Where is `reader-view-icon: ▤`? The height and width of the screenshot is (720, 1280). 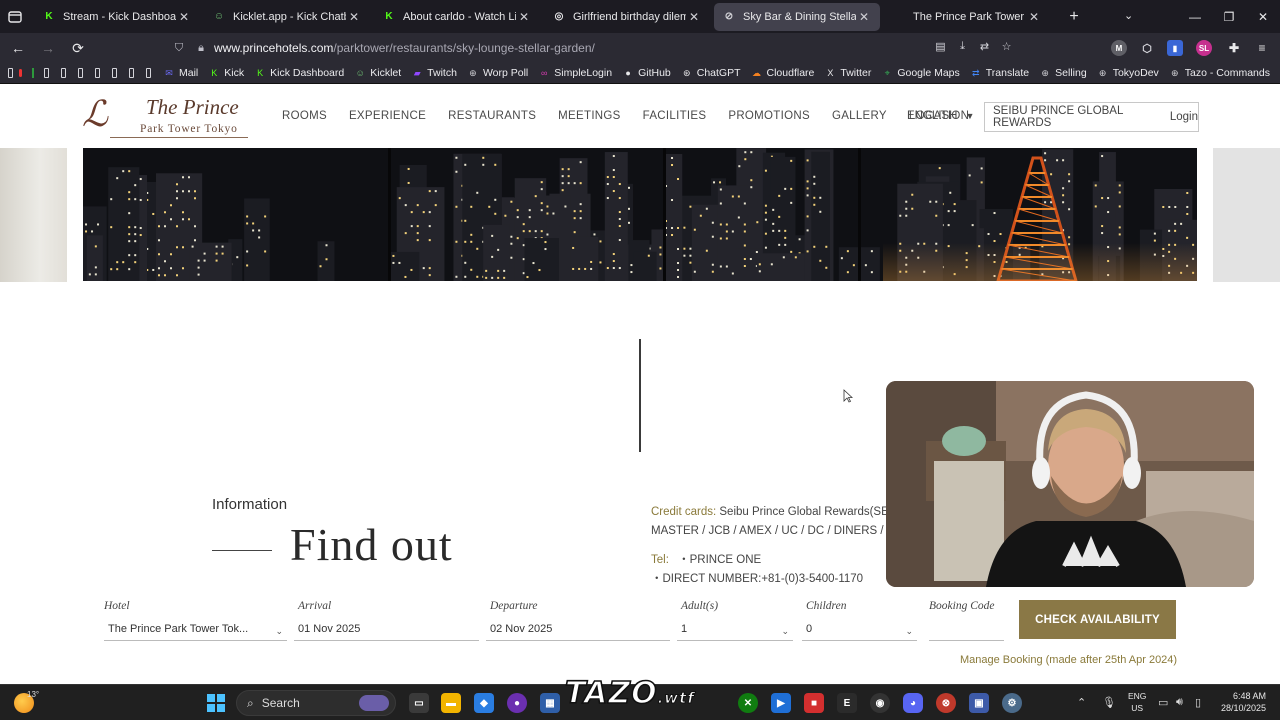 reader-view-icon: ▤ is located at coordinates (940, 46).